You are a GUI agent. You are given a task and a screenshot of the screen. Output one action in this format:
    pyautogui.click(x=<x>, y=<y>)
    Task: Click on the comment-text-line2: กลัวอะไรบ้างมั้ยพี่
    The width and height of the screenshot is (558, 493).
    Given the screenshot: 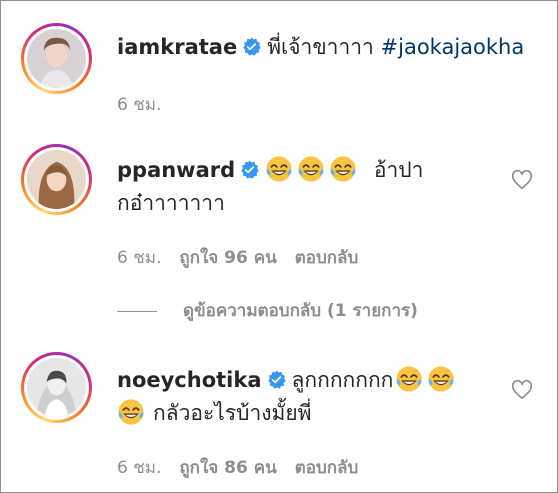 What is the action you would take?
    pyautogui.click(x=232, y=413)
    